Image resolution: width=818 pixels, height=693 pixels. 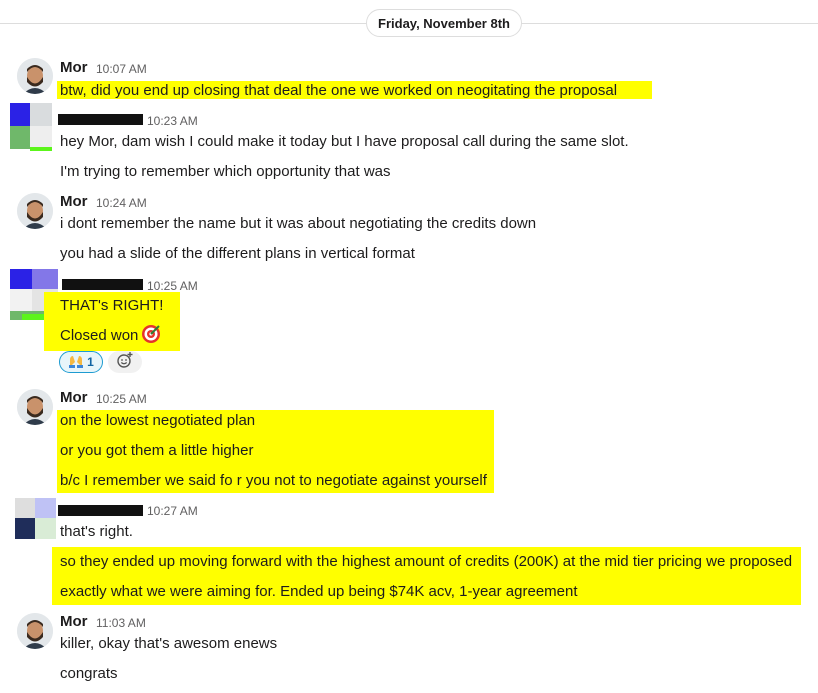 I want to click on dart-emoji, so click(x=151, y=334).